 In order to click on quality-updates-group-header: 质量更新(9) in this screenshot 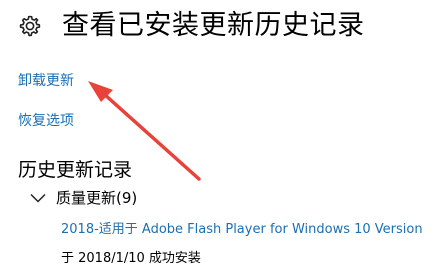, I will do `click(83, 198)`.